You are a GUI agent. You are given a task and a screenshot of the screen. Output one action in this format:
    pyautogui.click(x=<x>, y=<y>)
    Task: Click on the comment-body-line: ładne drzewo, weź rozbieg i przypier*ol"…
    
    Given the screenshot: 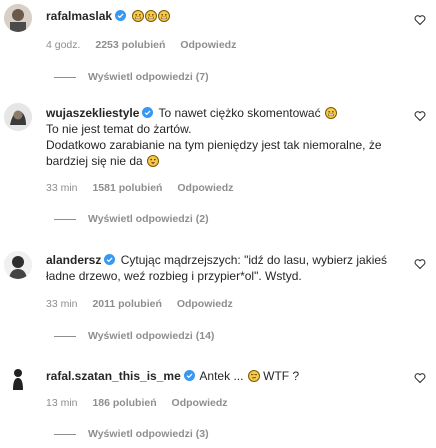 What is the action you would take?
    pyautogui.click(x=174, y=276)
    